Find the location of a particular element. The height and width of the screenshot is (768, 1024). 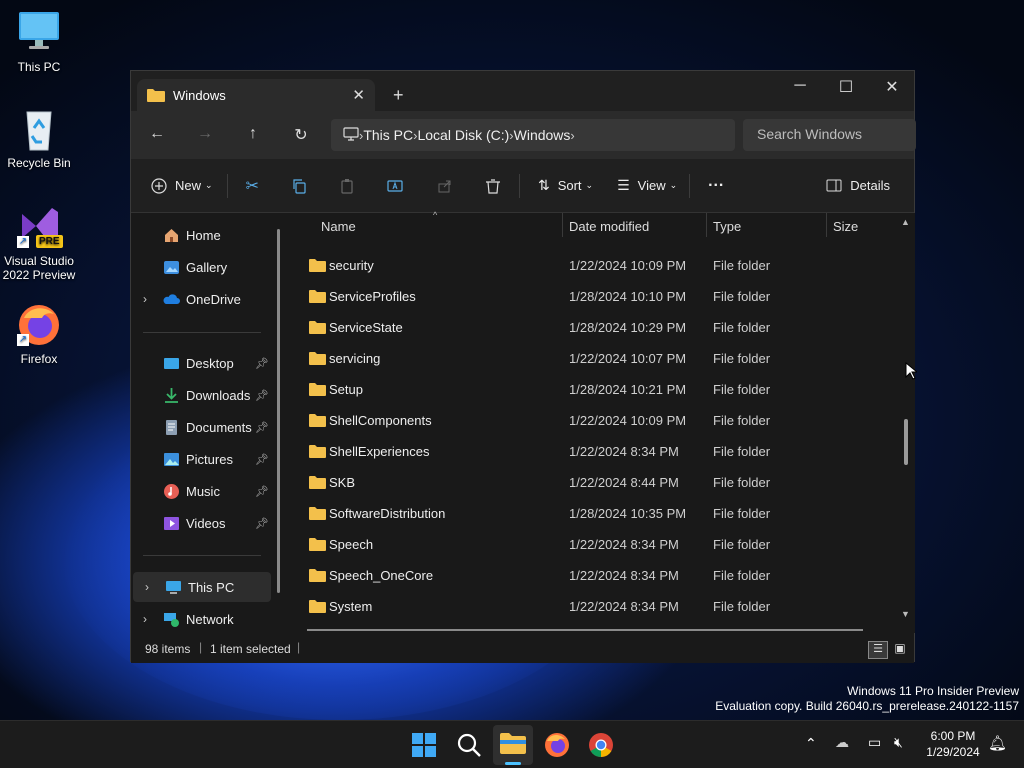

column-size: Size is located at coordinates (845, 226).